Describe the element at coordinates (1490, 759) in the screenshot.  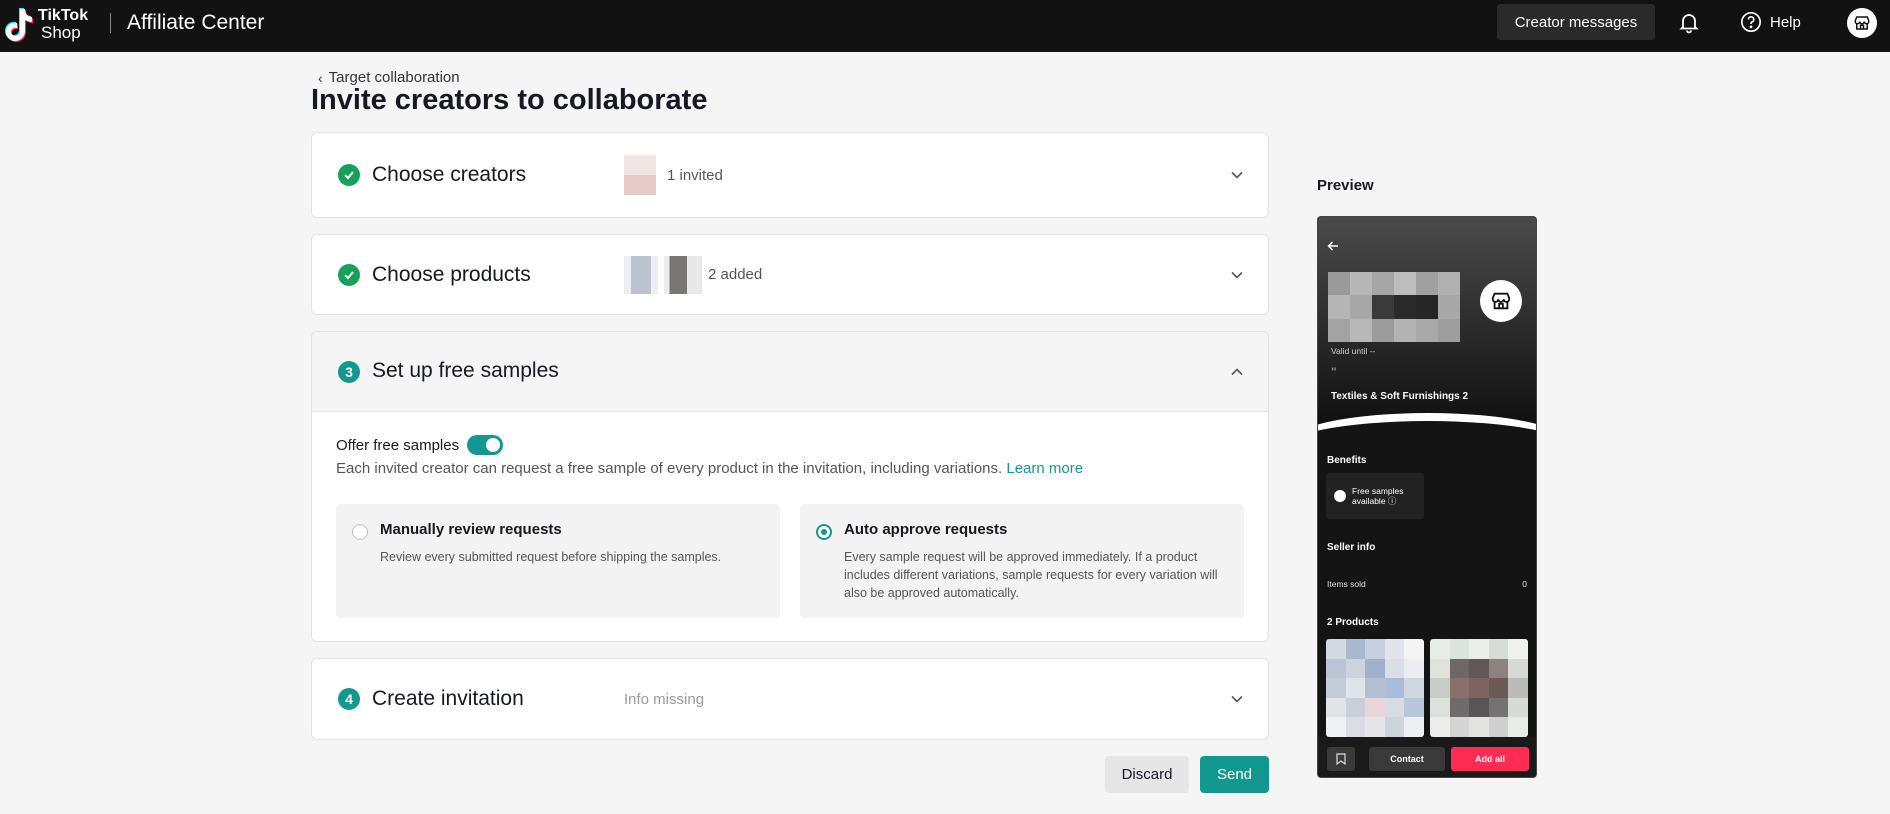
I see `add-all-button: Add all` at that location.